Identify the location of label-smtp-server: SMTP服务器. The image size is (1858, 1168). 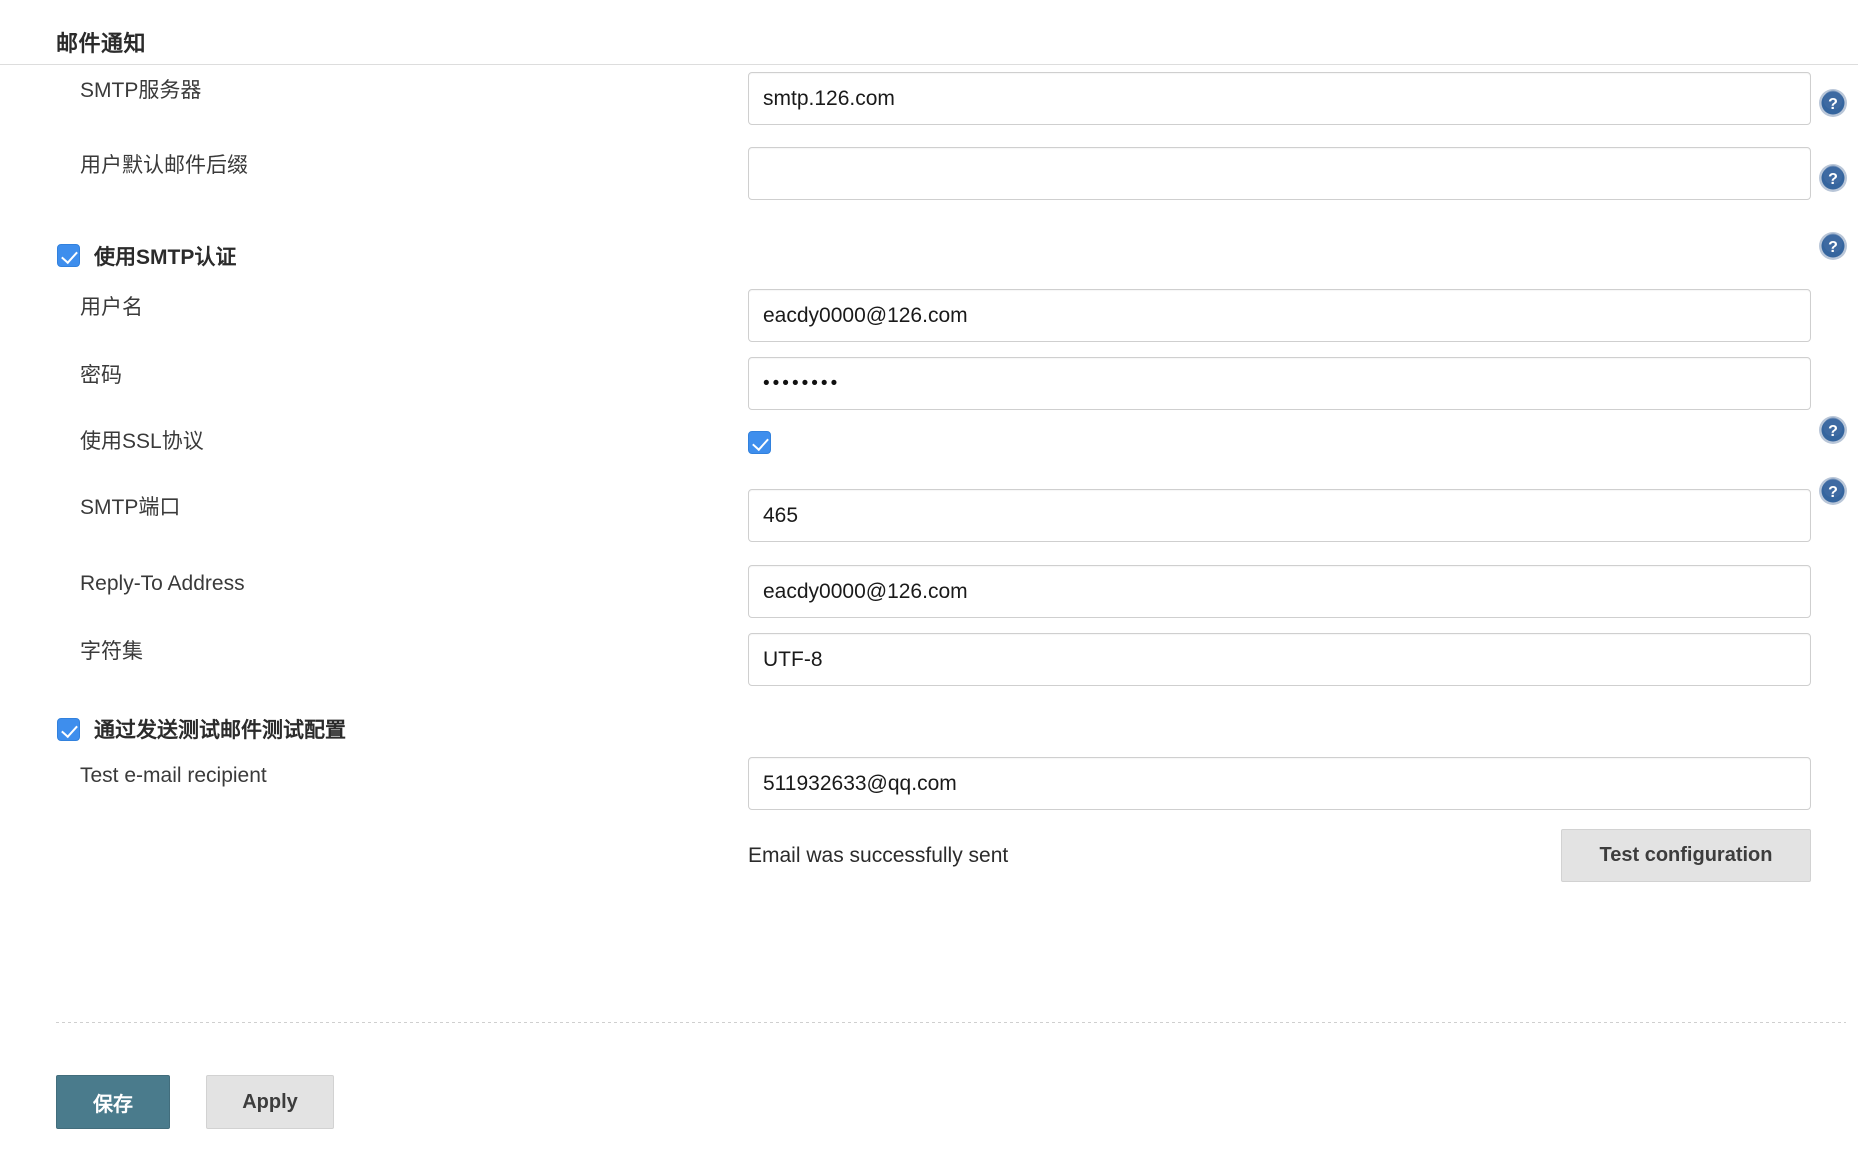
(141, 90).